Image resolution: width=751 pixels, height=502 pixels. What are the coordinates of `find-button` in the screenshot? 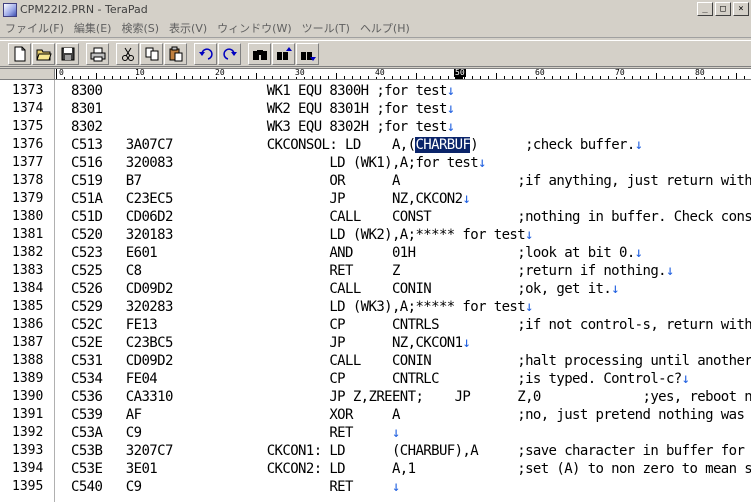 It's located at (259, 53).